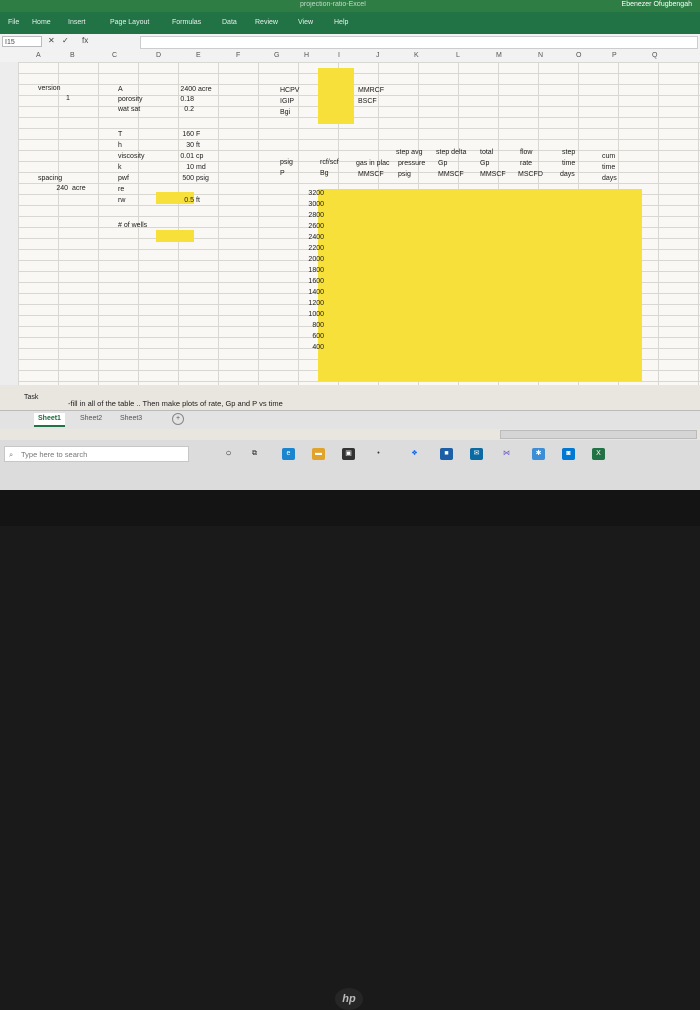  Describe the element at coordinates (72, 55) in the screenshot. I see `column-header-b: B` at that location.